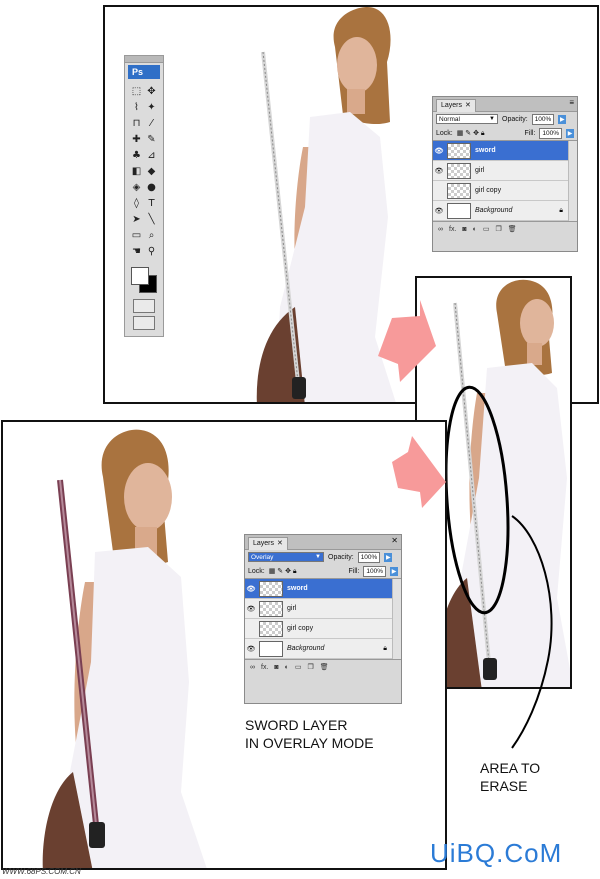 The height and width of the screenshot is (879, 600). What do you see at coordinates (297, 588) in the screenshot?
I see `layer-name: sword` at bounding box center [297, 588].